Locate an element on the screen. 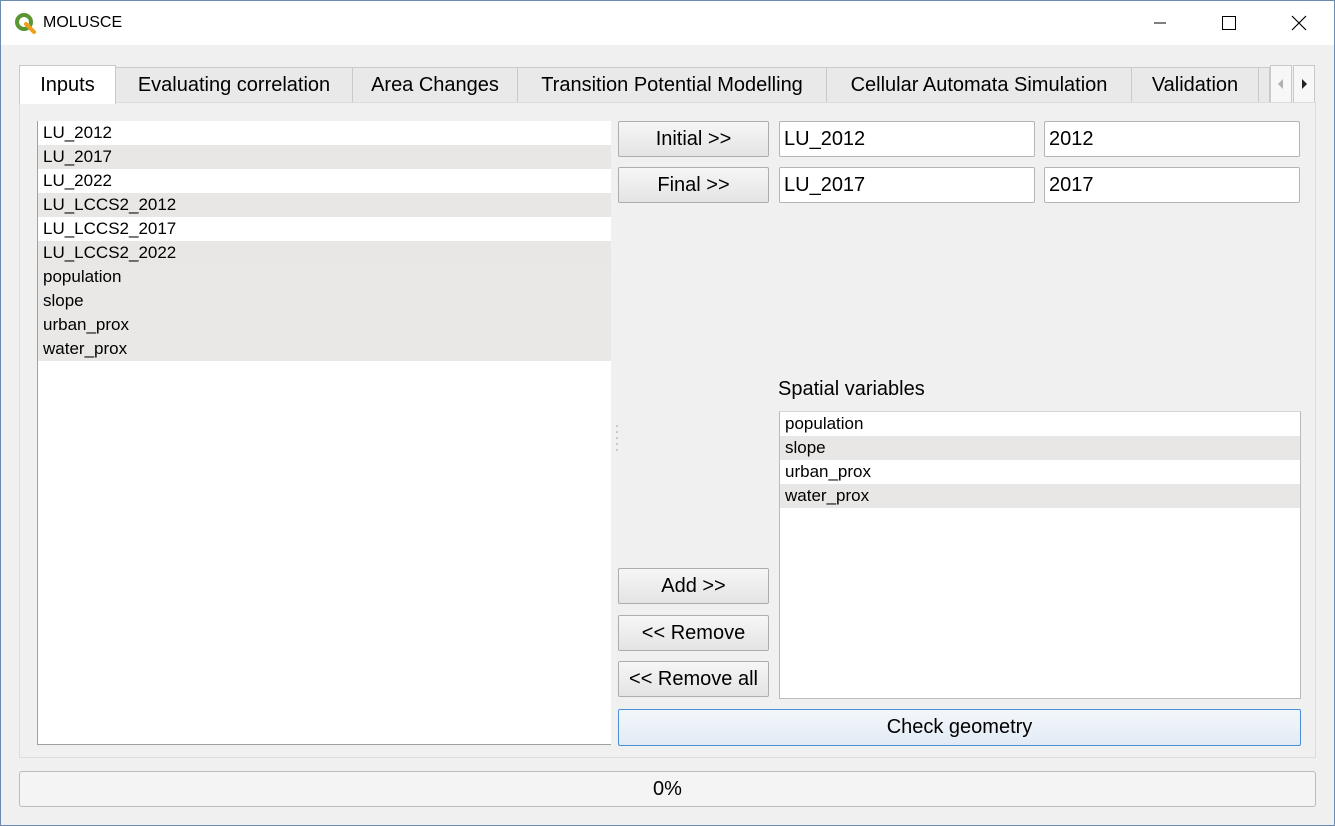 The height and width of the screenshot is (826, 1335). spatial-variables-label: Spatial variables is located at coordinates (851, 389).